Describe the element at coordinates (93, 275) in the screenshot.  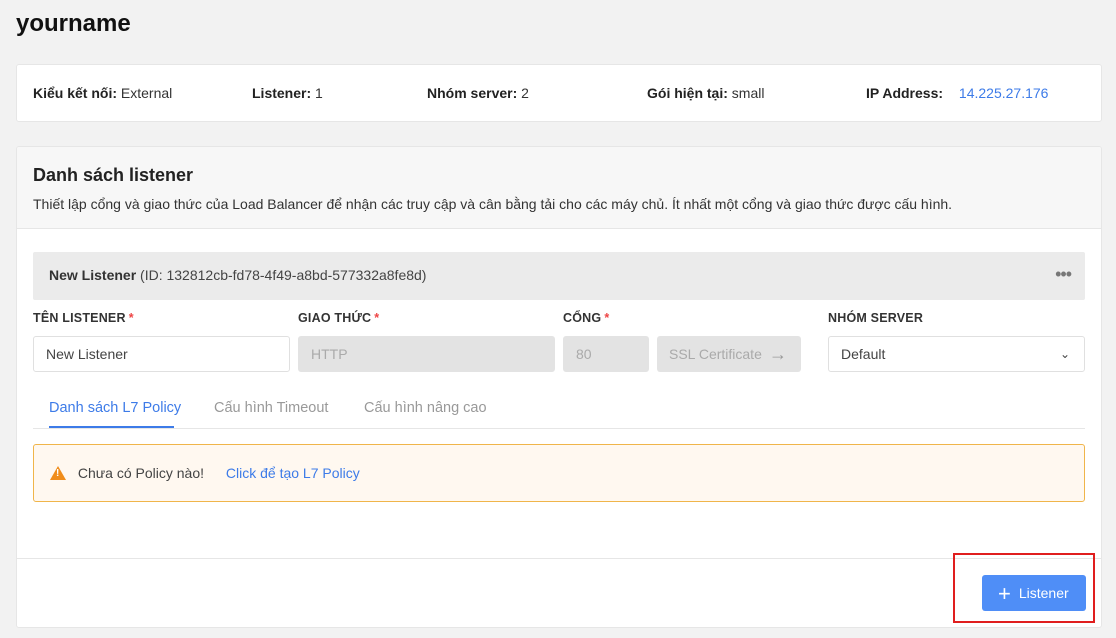
I see `listener-name: New Listener` at that location.